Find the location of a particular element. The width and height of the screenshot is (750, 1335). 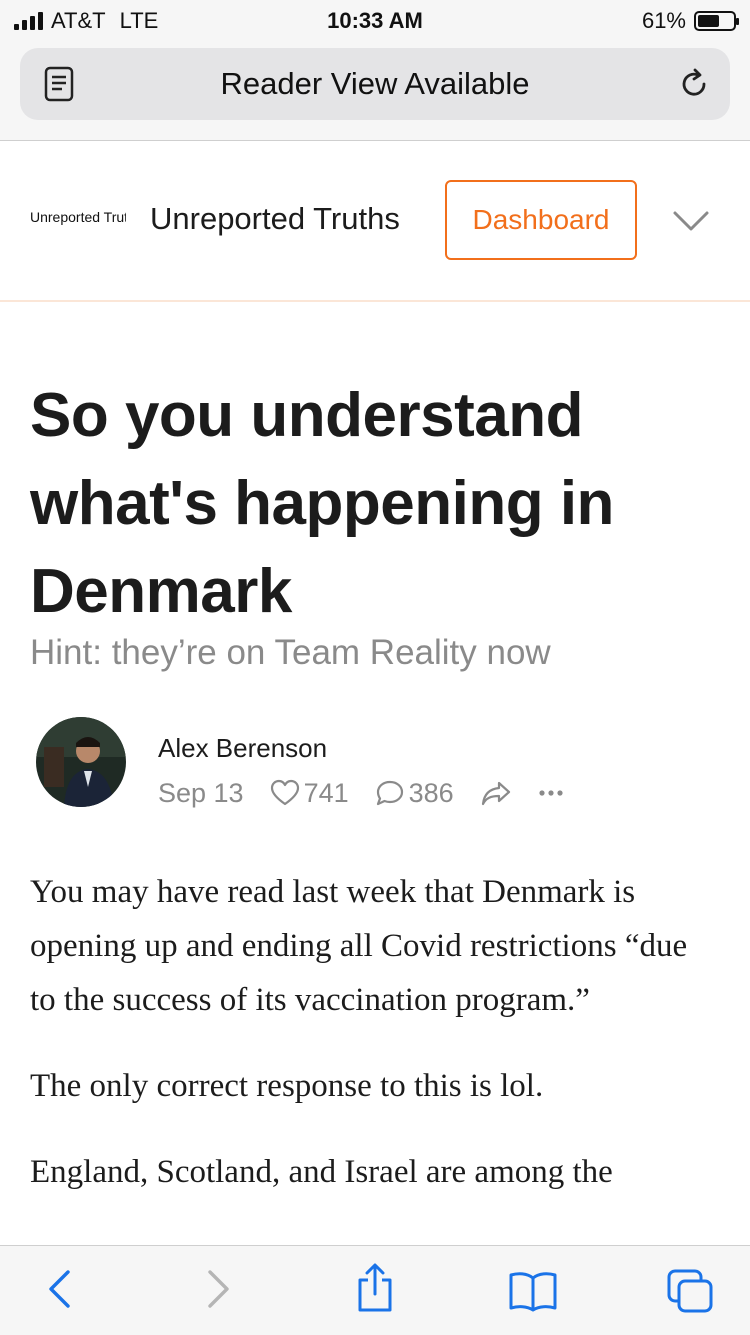

article-meta: Sep 13 741 386 is located at coordinates (374, 793).